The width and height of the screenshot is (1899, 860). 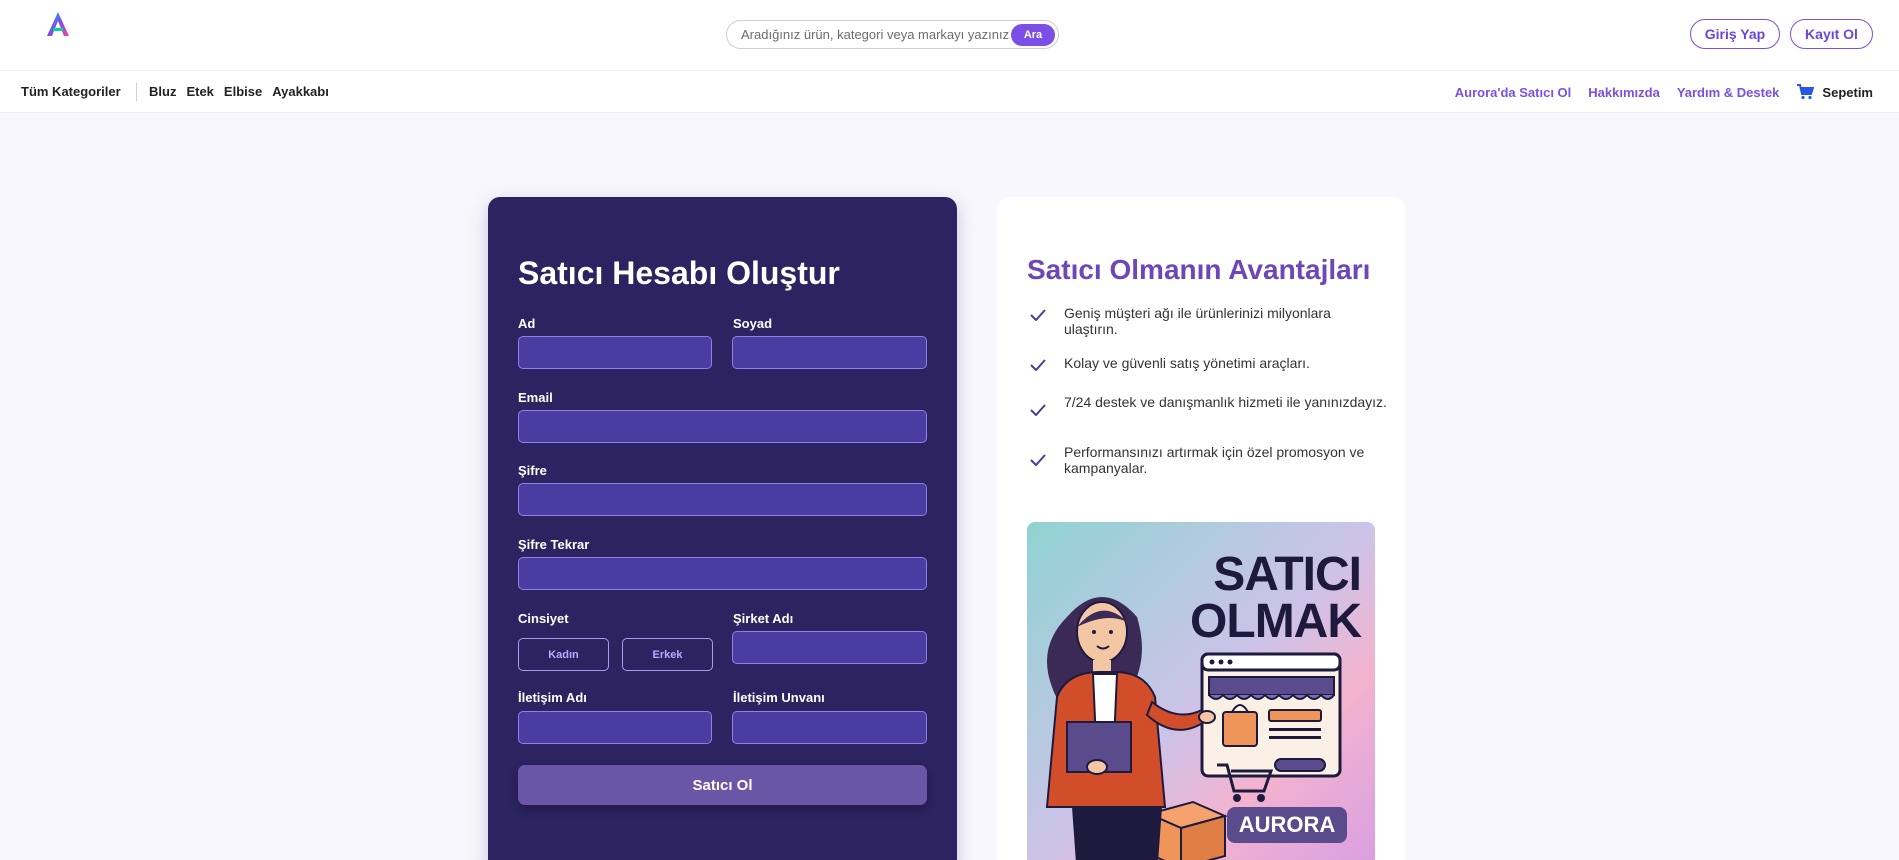 What do you see at coordinates (667, 654) in the screenshot?
I see `gender-male-button: Erkek` at bounding box center [667, 654].